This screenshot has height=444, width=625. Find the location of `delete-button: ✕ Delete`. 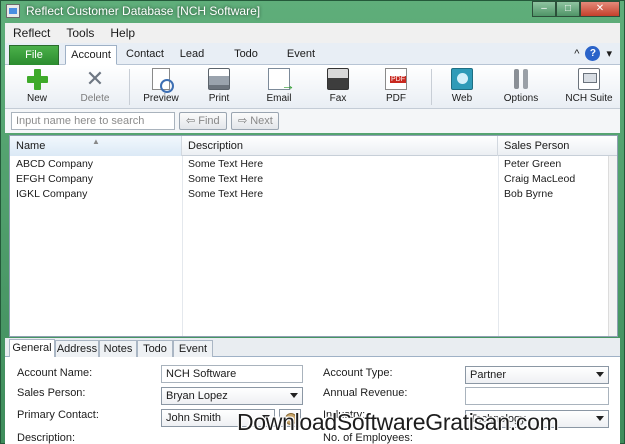

delete-button: ✕ Delete is located at coordinates (95, 87).